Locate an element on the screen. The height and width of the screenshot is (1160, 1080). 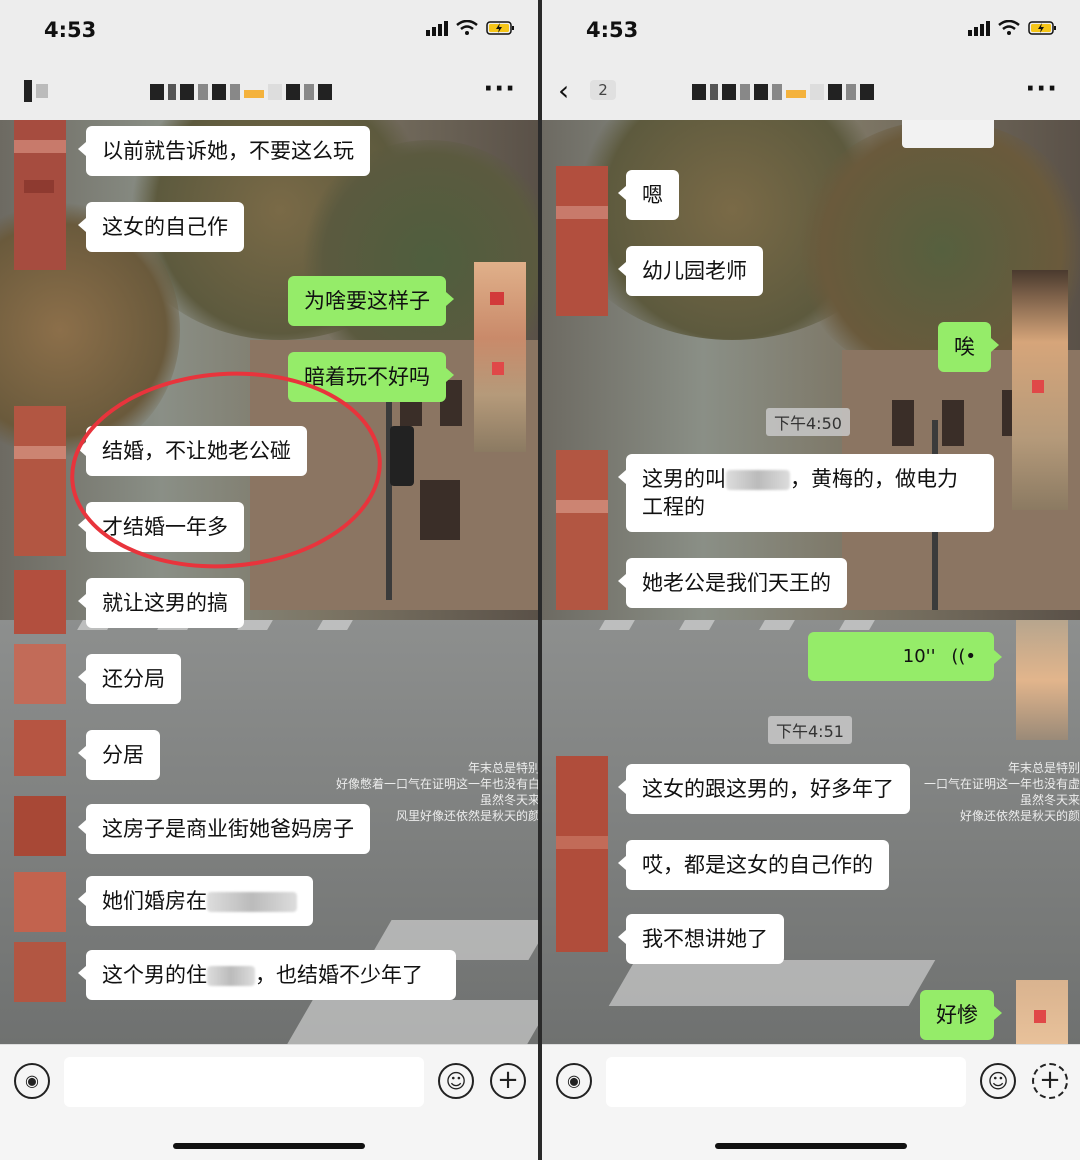
message-bubble: 这房子是商业街她爸妈房子 is located at coordinates (224, 829).